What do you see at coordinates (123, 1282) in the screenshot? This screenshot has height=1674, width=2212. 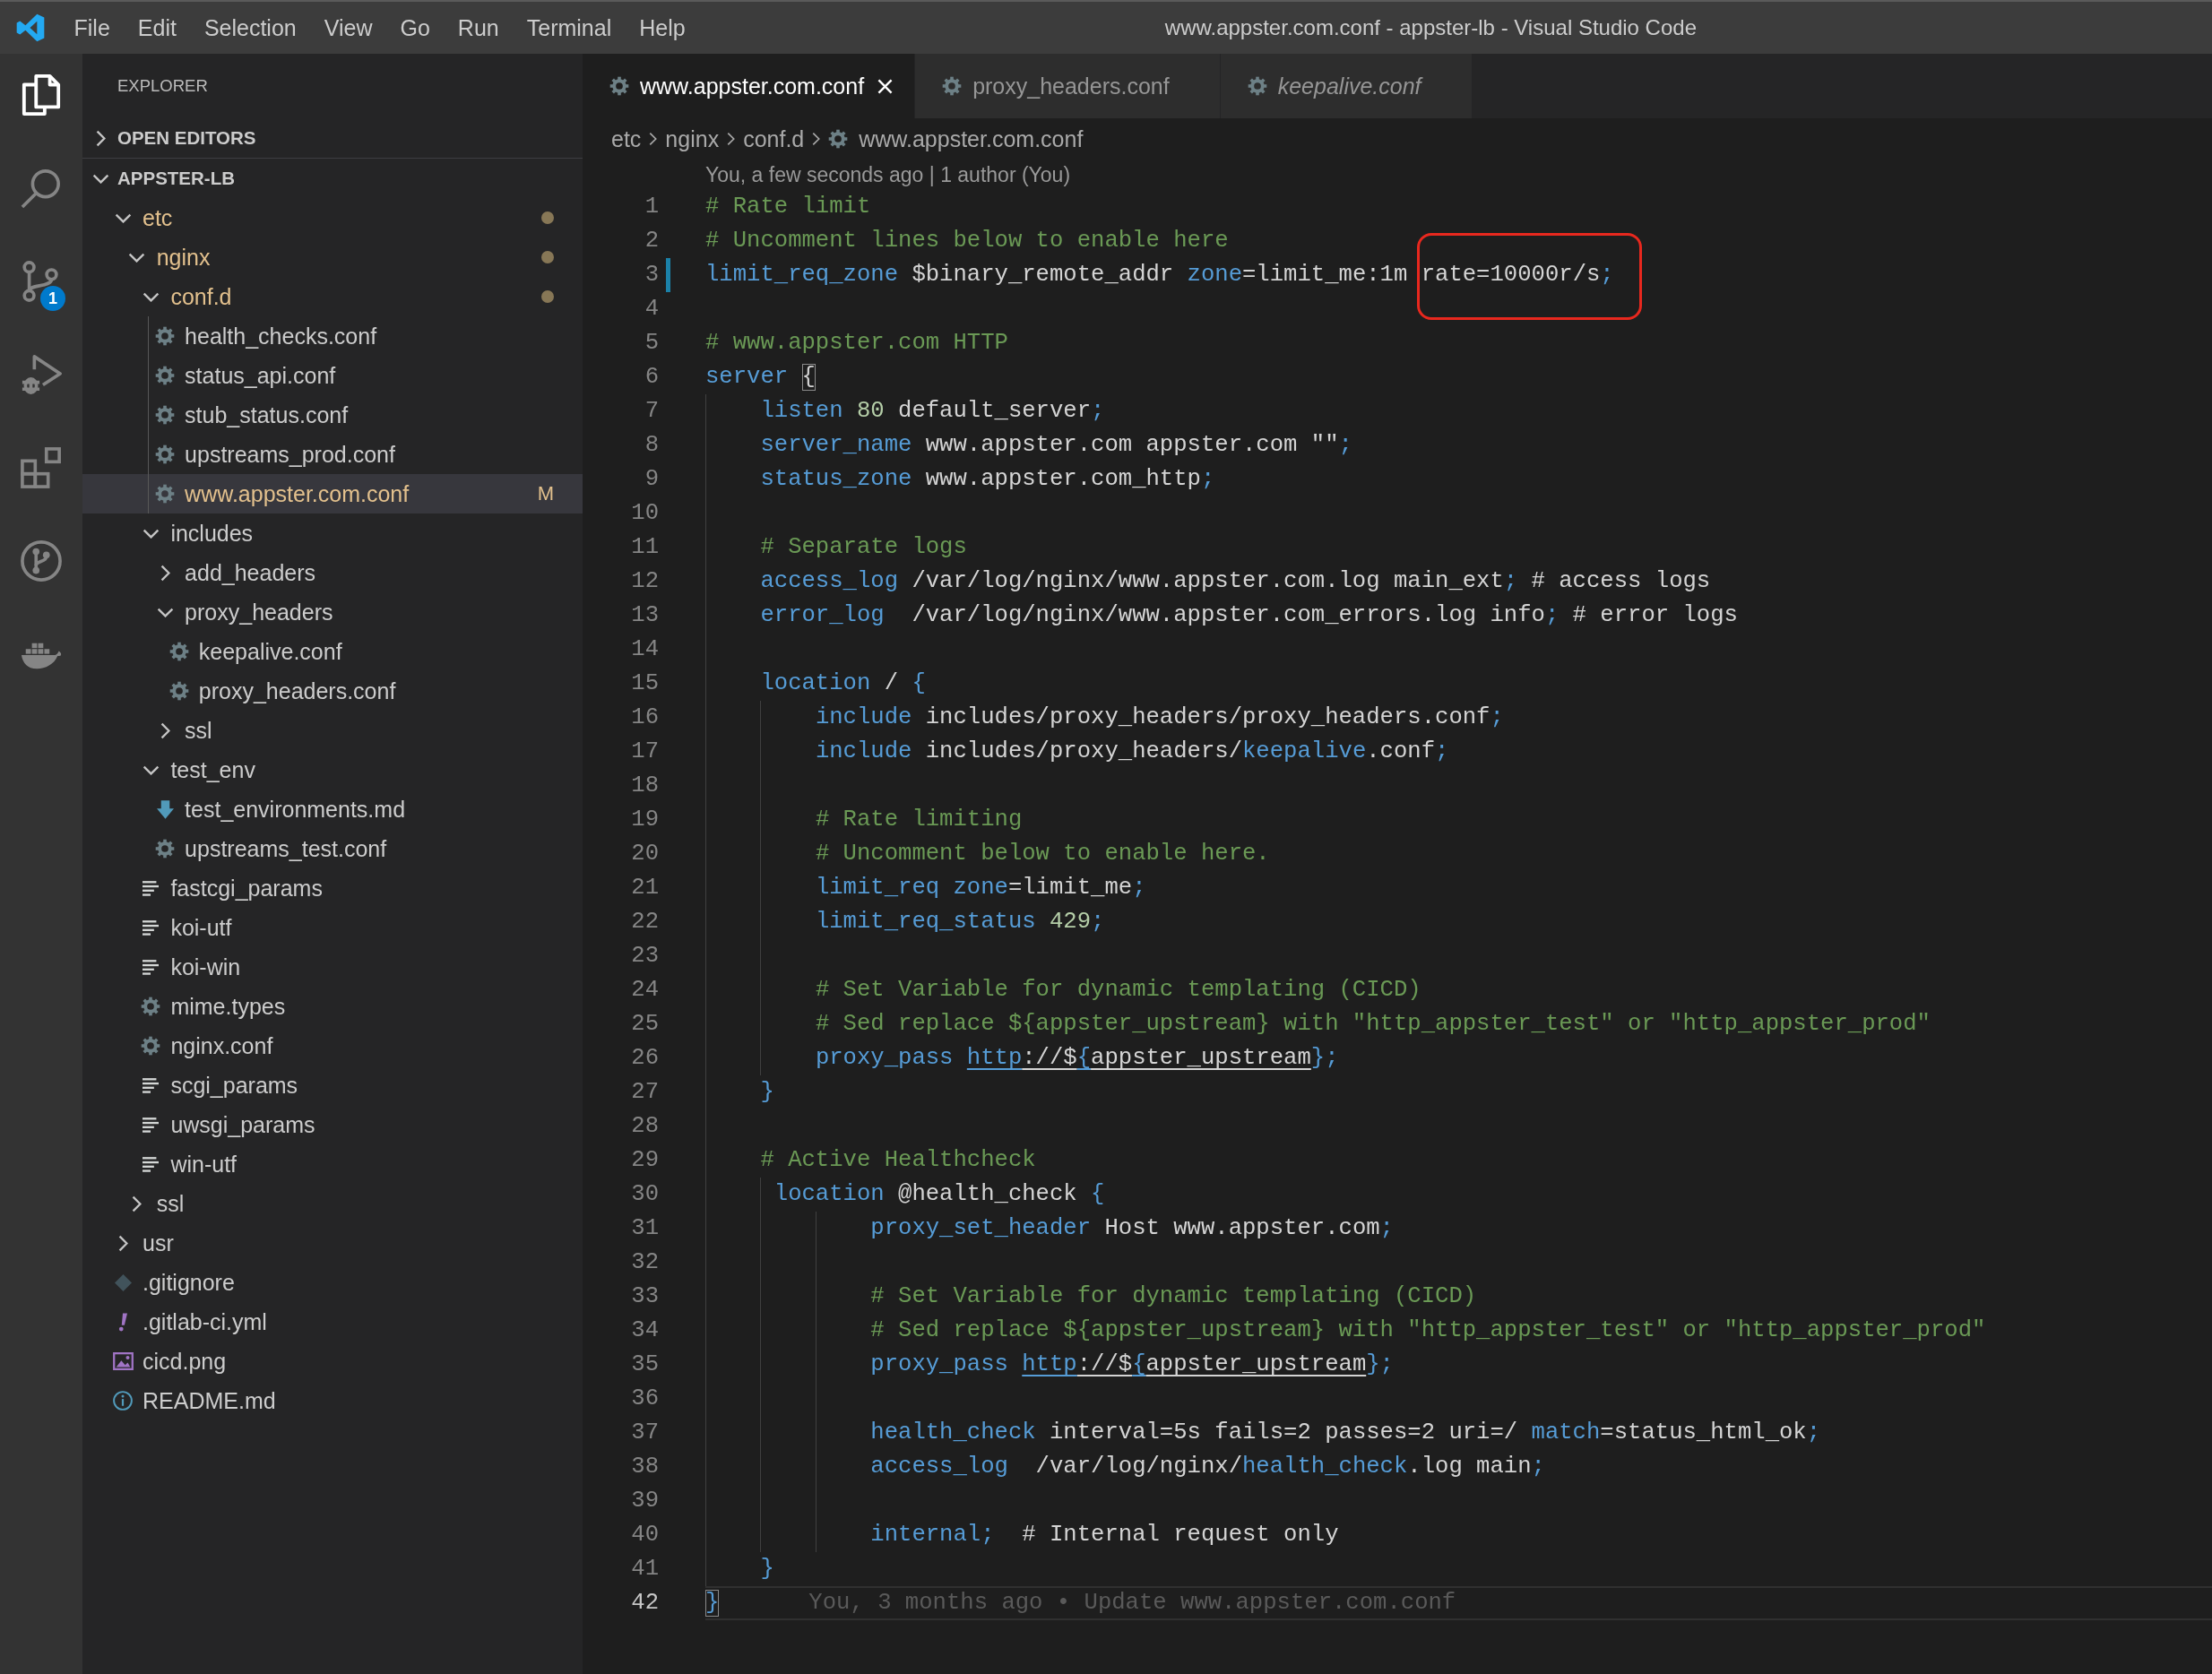 I see `diamond-icon` at bounding box center [123, 1282].